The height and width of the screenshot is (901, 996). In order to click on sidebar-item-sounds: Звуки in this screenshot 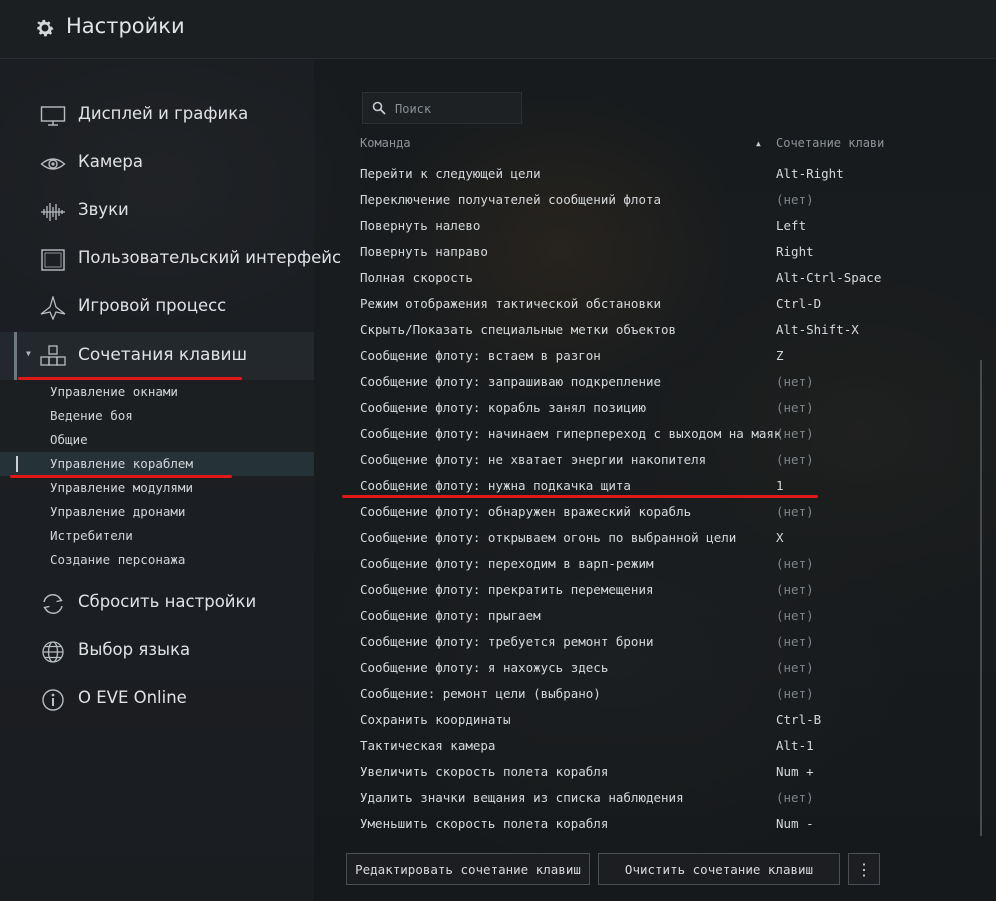, I will do `click(157, 212)`.